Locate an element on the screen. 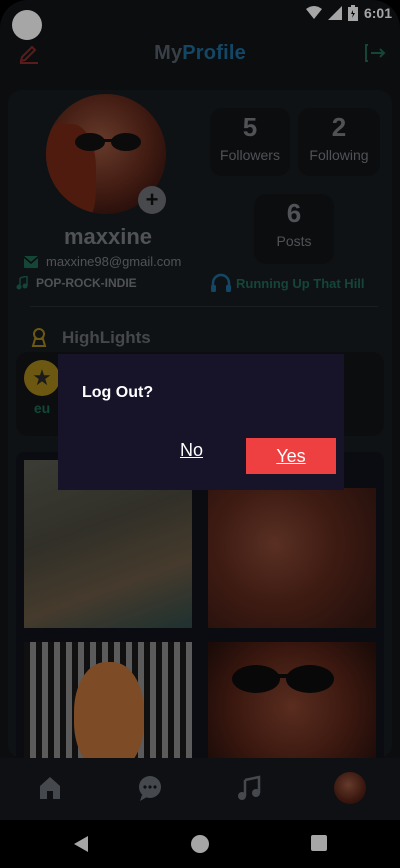 Image resolution: width=400 pixels, height=868 pixels. yes-button: Yes is located at coordinates (291, 456).